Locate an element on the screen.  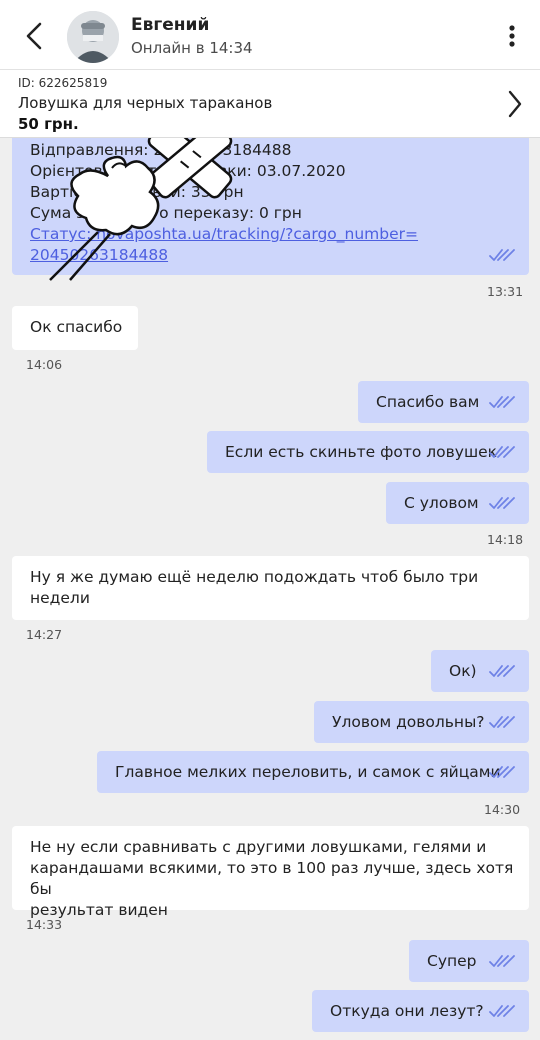
message-bubble-outgoing: Откуда они лезут? is located at coordinates (420, 1011).